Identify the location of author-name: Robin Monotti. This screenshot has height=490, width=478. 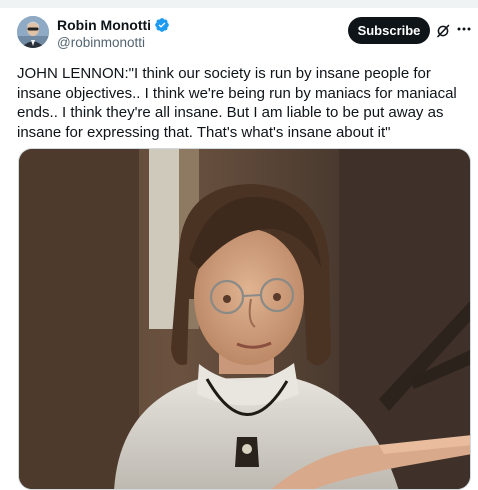
(104, 25).